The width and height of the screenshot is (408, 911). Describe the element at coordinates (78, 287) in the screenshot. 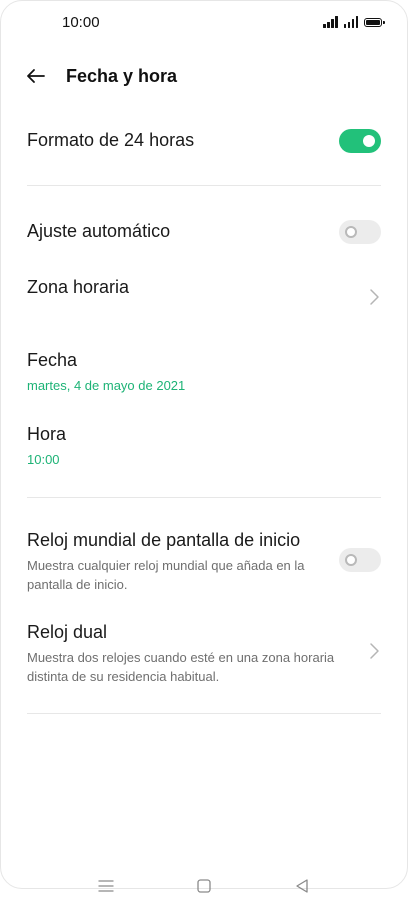

I see `setting-time-zone-label: Zona horaria` at that location.